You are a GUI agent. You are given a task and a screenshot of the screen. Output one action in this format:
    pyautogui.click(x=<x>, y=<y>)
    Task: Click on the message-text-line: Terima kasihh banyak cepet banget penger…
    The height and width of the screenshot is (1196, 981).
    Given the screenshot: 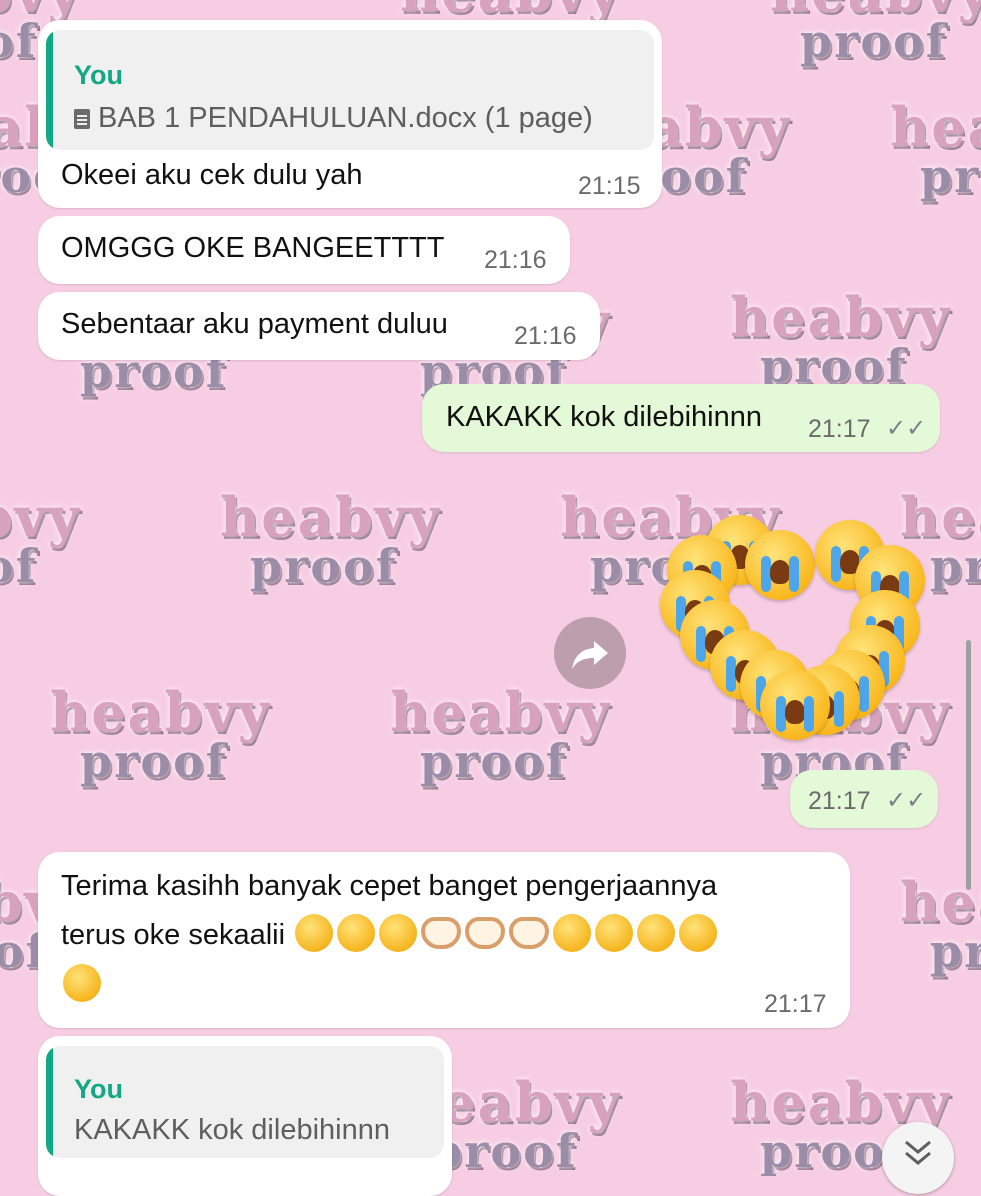 What is the action you would take?
    pyautogui.click(x=389, y=886)
    